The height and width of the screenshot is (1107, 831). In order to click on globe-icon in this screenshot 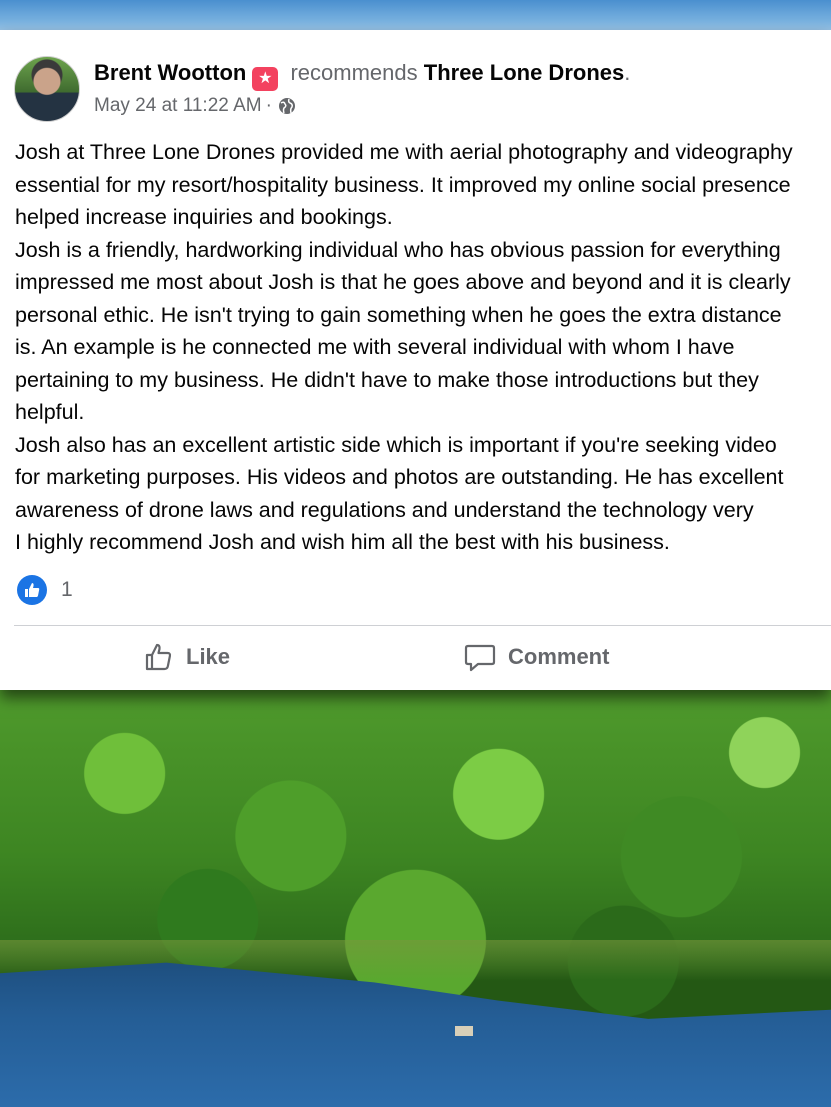, I will do `click(287, 106)`.